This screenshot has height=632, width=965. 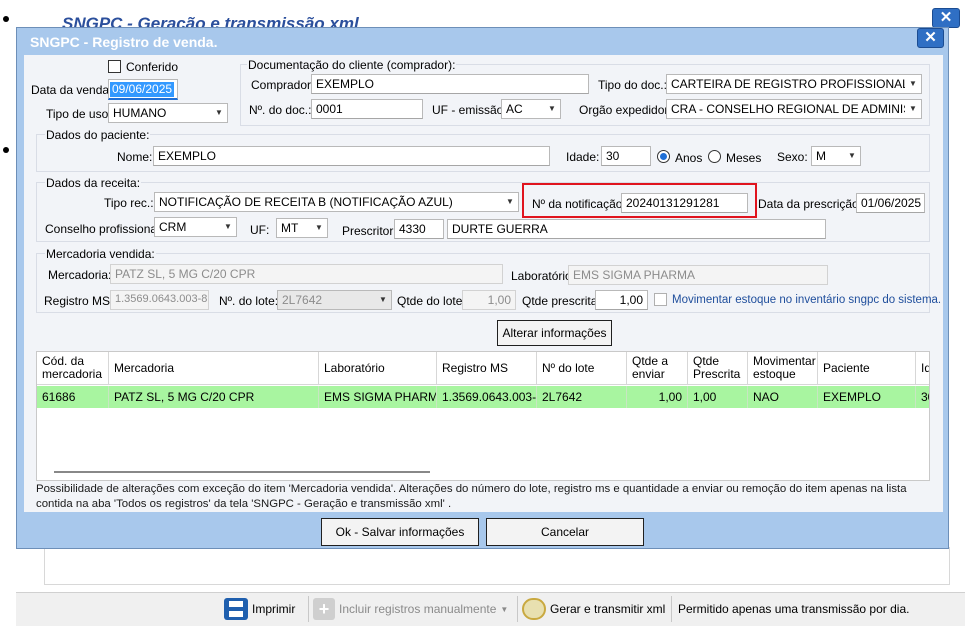 What do you see at coordinates (582, 397) in the screenshot?
I see `grid-cell-lot: 2L7642` at bounding box center [582, 397].